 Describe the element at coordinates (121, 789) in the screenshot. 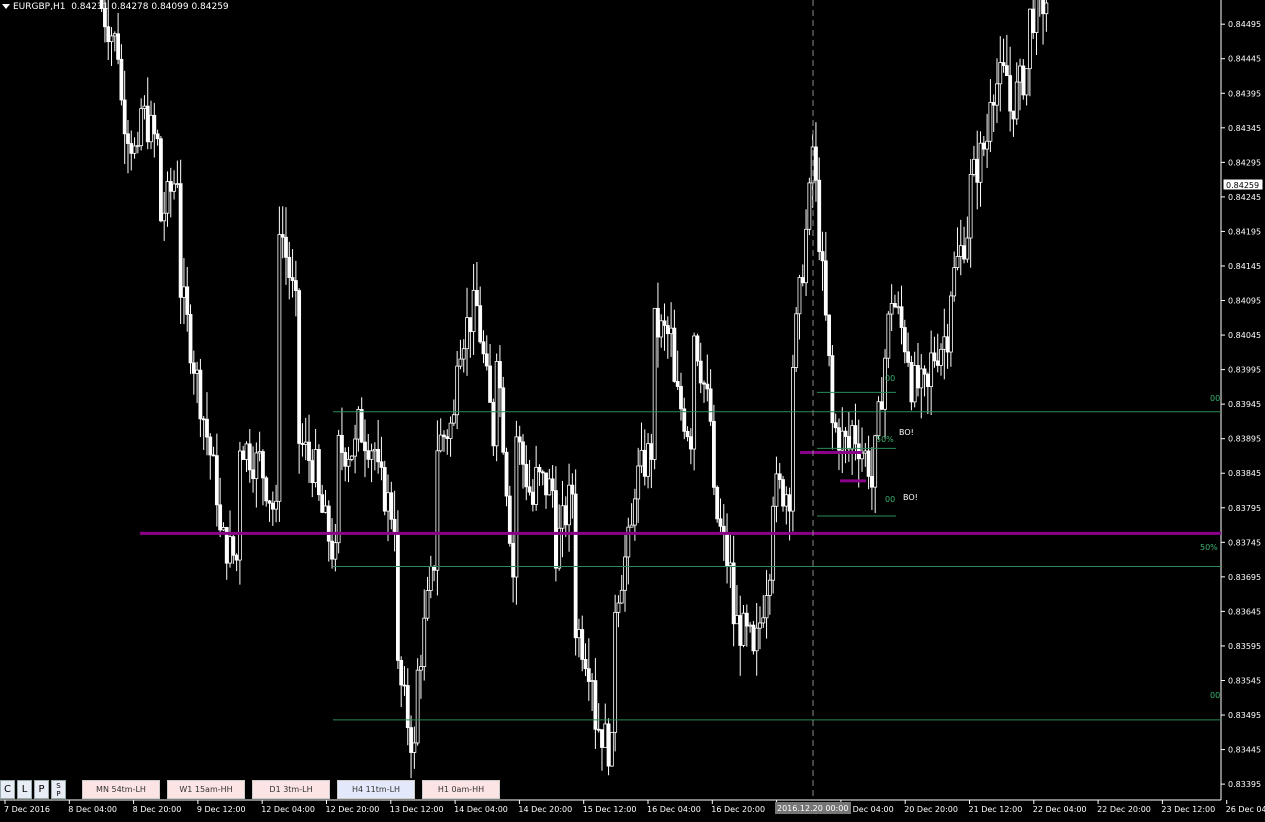

I see `mn-timeframe-button: MN 54tm-LH` at that location.